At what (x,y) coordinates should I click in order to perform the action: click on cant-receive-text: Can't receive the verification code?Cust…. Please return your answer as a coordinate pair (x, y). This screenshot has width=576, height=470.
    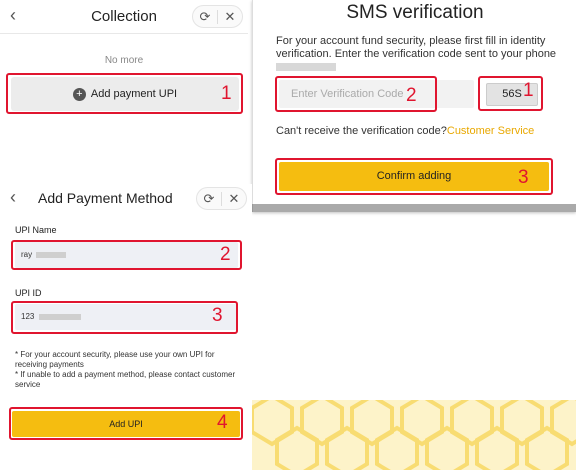
    Looking at the image, I should click on (405, 131).